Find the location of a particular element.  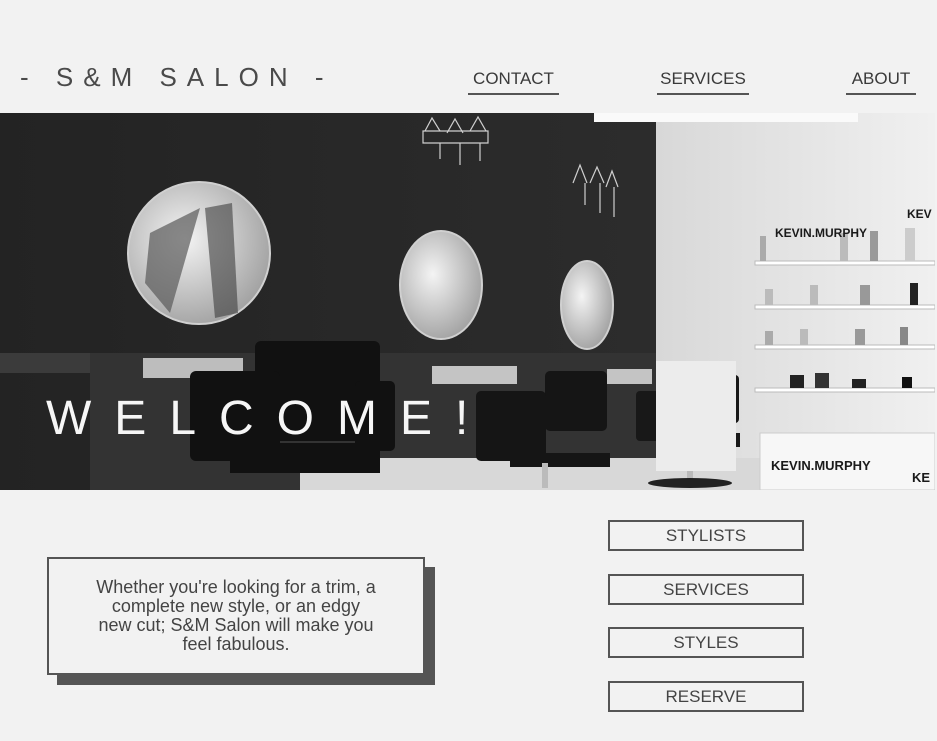

welcome-heading: WELCOME! is located at coordinates (269, 418).